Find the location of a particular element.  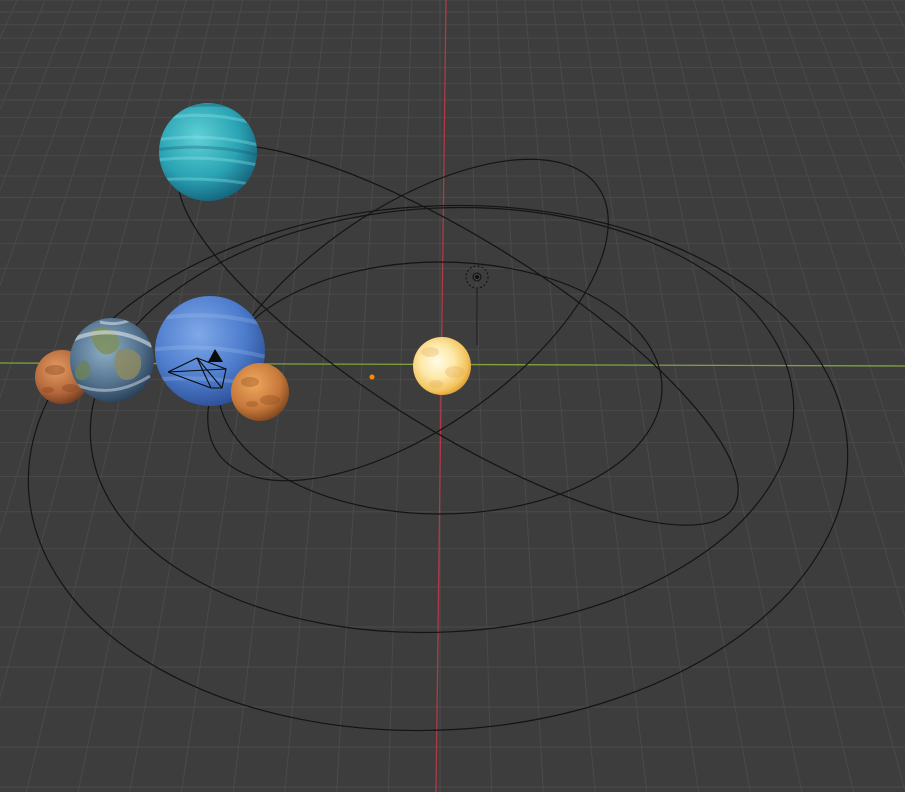

earth-icon is located at coordinates (112, 360).